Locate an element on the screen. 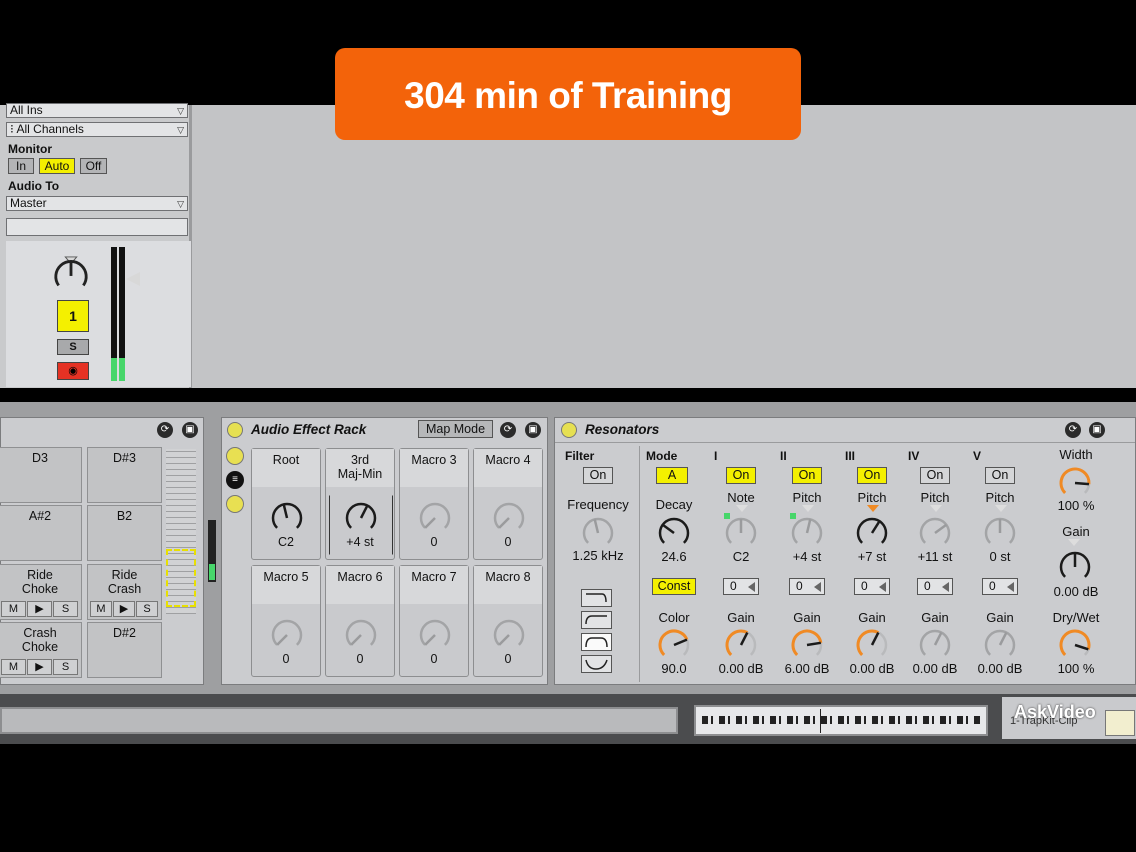 The height and width of the screenshot is (852, 1136). notch-filter-button is located at coordinates (596, 664).